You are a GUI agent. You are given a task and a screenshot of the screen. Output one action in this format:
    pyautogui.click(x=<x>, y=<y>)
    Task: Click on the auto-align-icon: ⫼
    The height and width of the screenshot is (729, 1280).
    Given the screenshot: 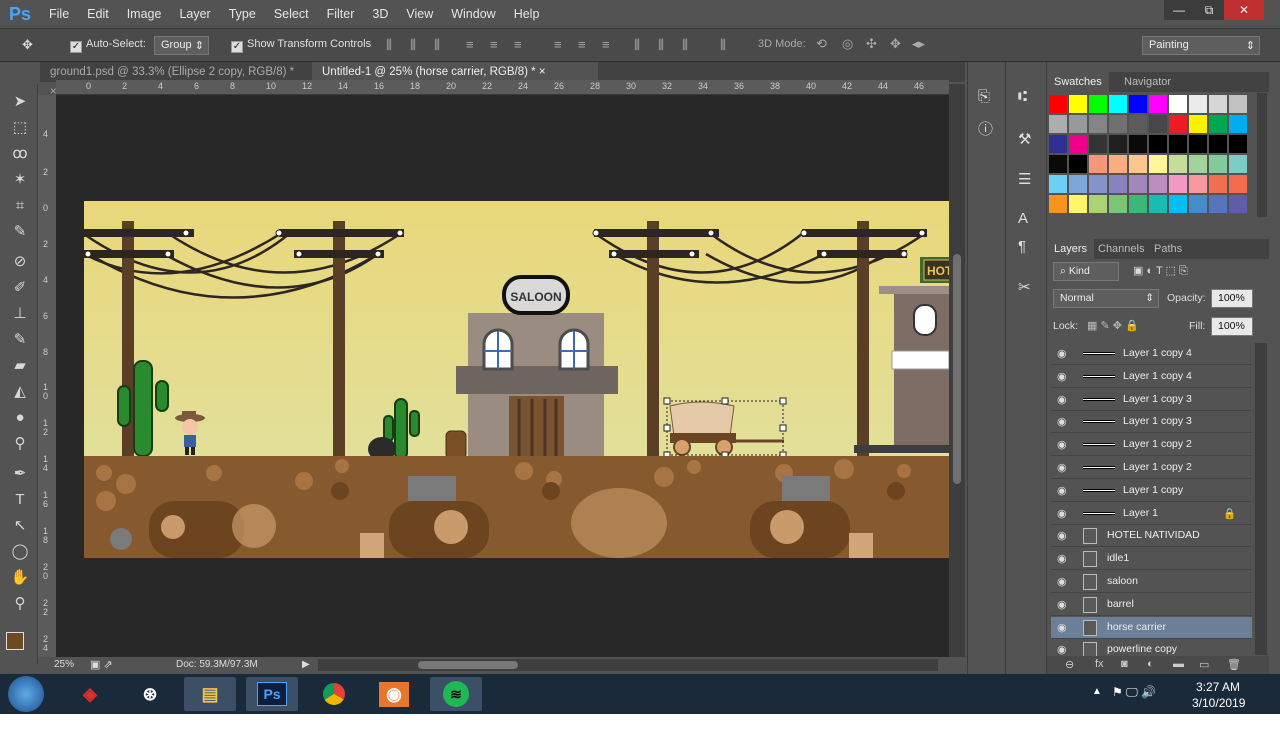 What is the action you would take?
    pyautogui.click(x=723, y=45)
    